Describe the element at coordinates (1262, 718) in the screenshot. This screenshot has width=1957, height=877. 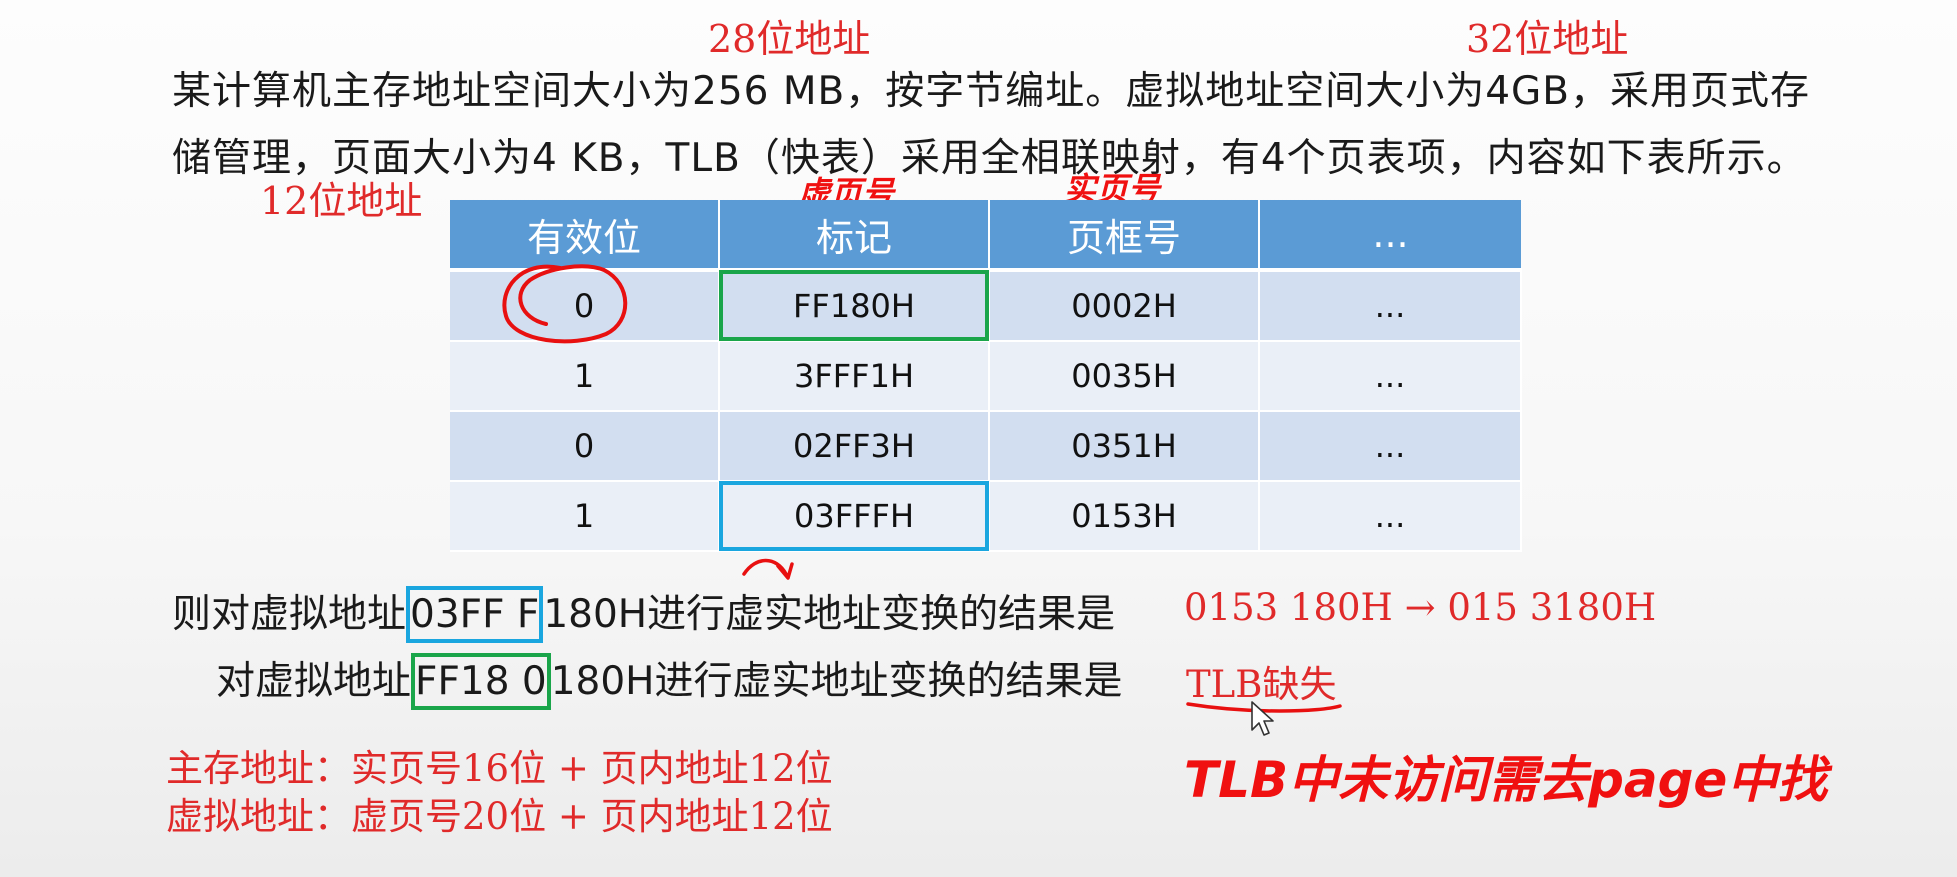
I see `mouse-cursor-icon` at that location.